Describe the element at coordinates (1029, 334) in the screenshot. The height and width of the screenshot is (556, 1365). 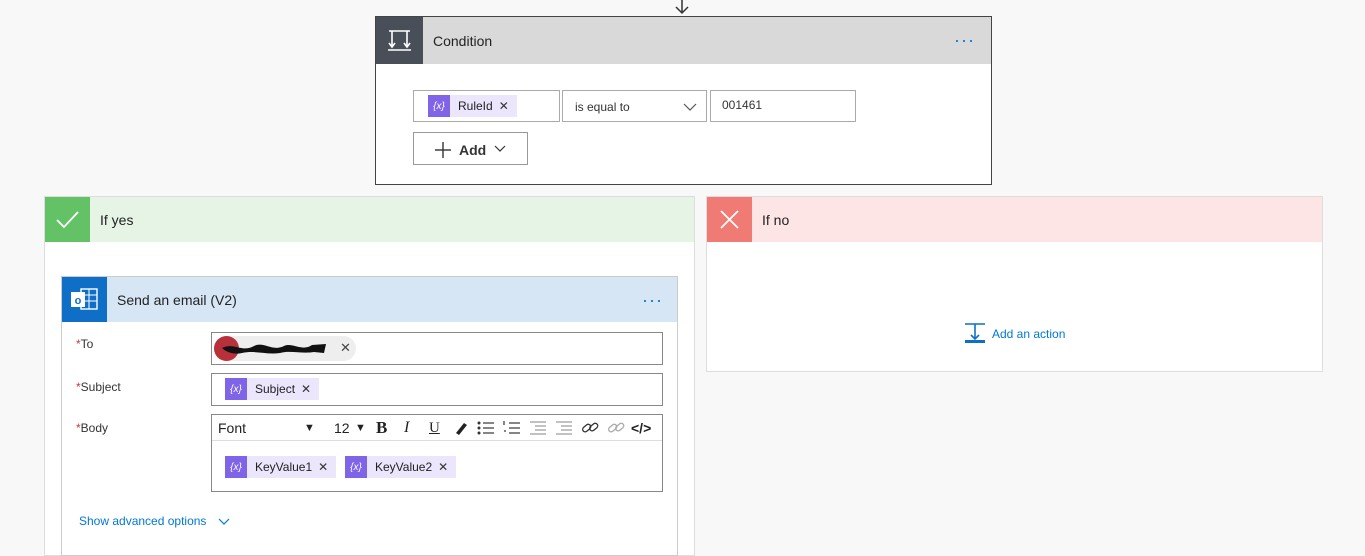
I see `add-an-action-label: Add an action` at that location.